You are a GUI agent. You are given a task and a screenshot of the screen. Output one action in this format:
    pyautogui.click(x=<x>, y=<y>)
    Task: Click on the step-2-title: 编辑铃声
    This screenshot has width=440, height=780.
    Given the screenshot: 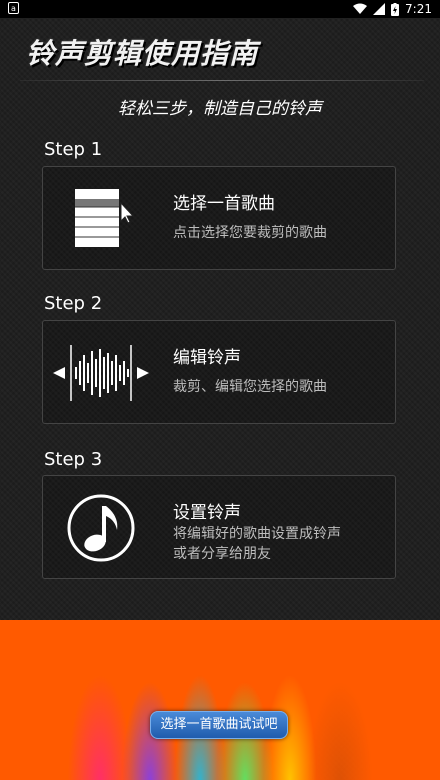 What is the action you would take?
    pyautogui.click(x=207, y=358)
    